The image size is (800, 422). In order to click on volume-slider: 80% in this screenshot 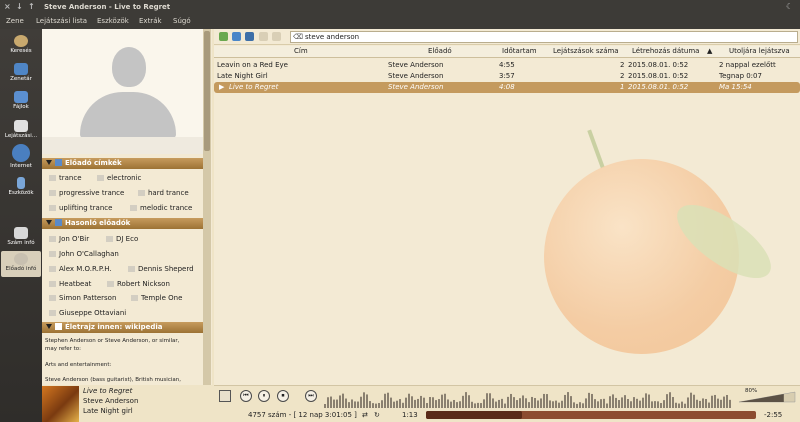, I will do `click(767, 396)`.